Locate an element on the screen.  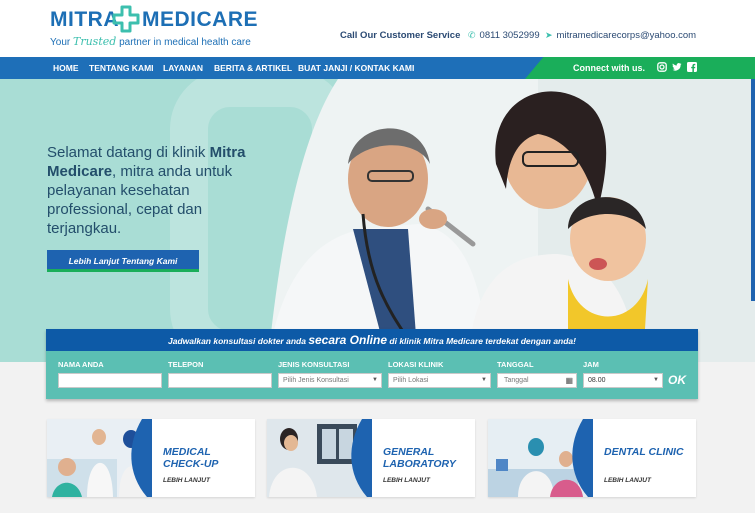
welcome-pre: Selamat datang di klinik is located at coordinates (126, 152).